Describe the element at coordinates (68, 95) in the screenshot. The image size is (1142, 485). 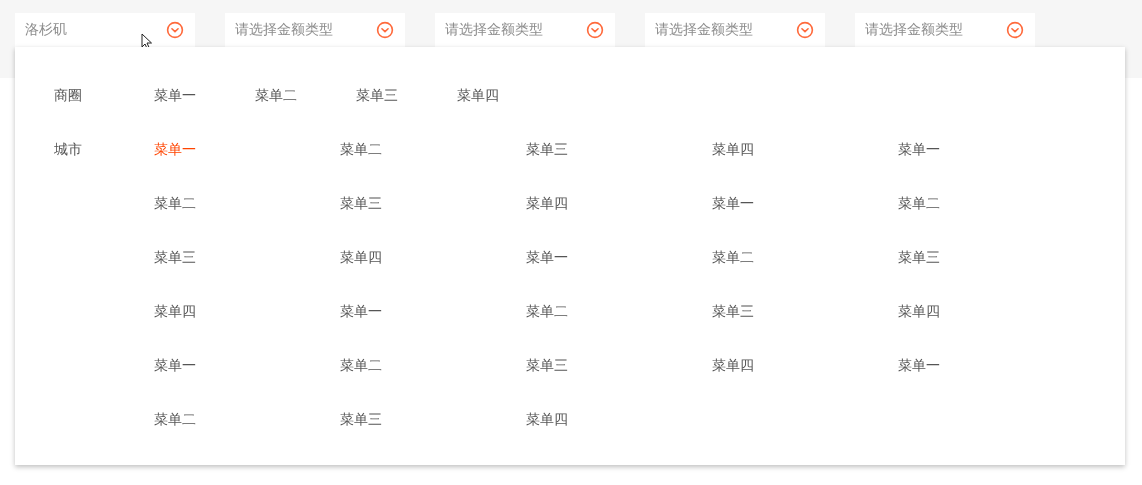
I see `group-label: 商圈` at that location.